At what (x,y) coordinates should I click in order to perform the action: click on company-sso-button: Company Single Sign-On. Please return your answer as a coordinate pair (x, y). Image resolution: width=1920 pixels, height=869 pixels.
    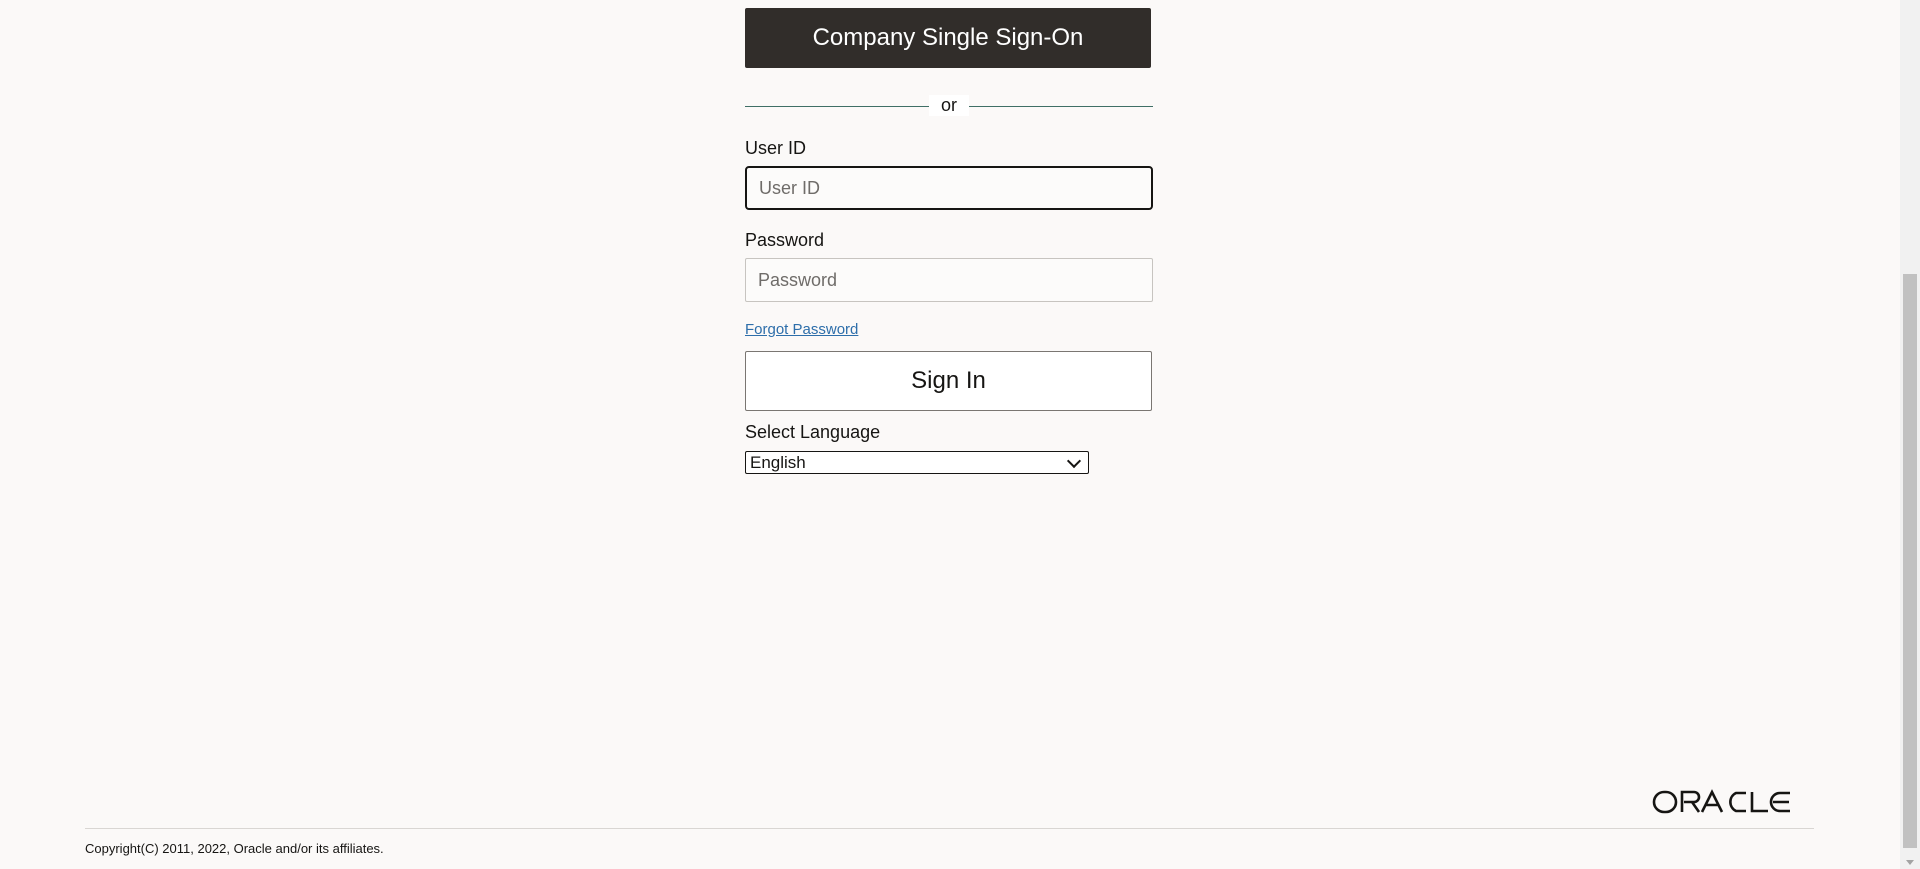
    Looking at the image, I should click on (948, 38).